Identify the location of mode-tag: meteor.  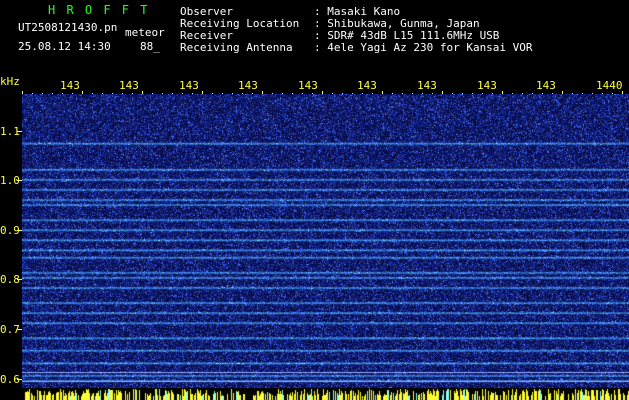
(145, 32).